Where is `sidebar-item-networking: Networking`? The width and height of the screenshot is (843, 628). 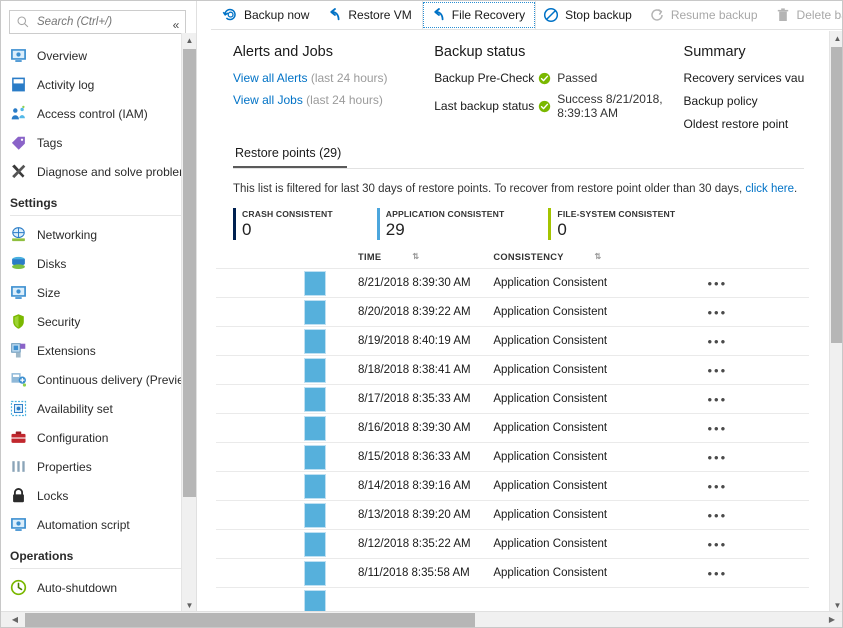
sidebar-item-networking: Networking is located at coordinates (98, 234).